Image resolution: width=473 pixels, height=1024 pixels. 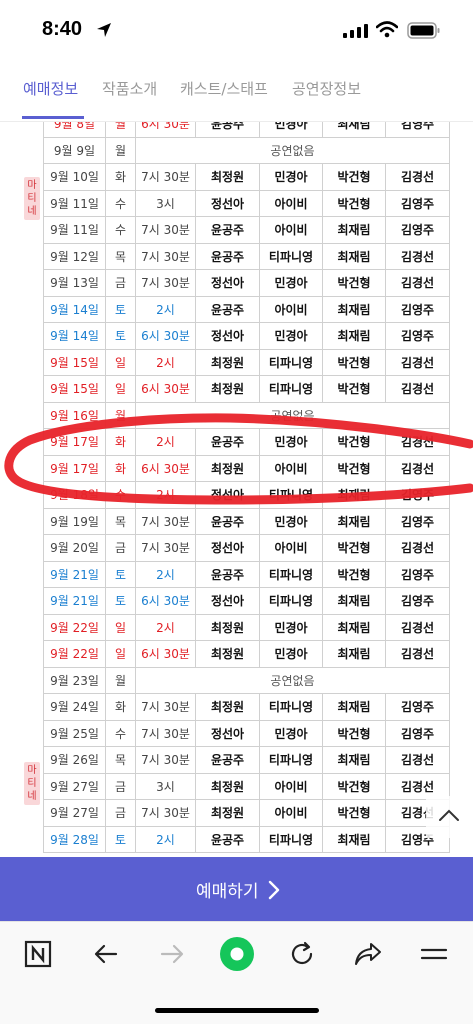 I want to click on forward-arrow-icon, so click(x=172, y=954).